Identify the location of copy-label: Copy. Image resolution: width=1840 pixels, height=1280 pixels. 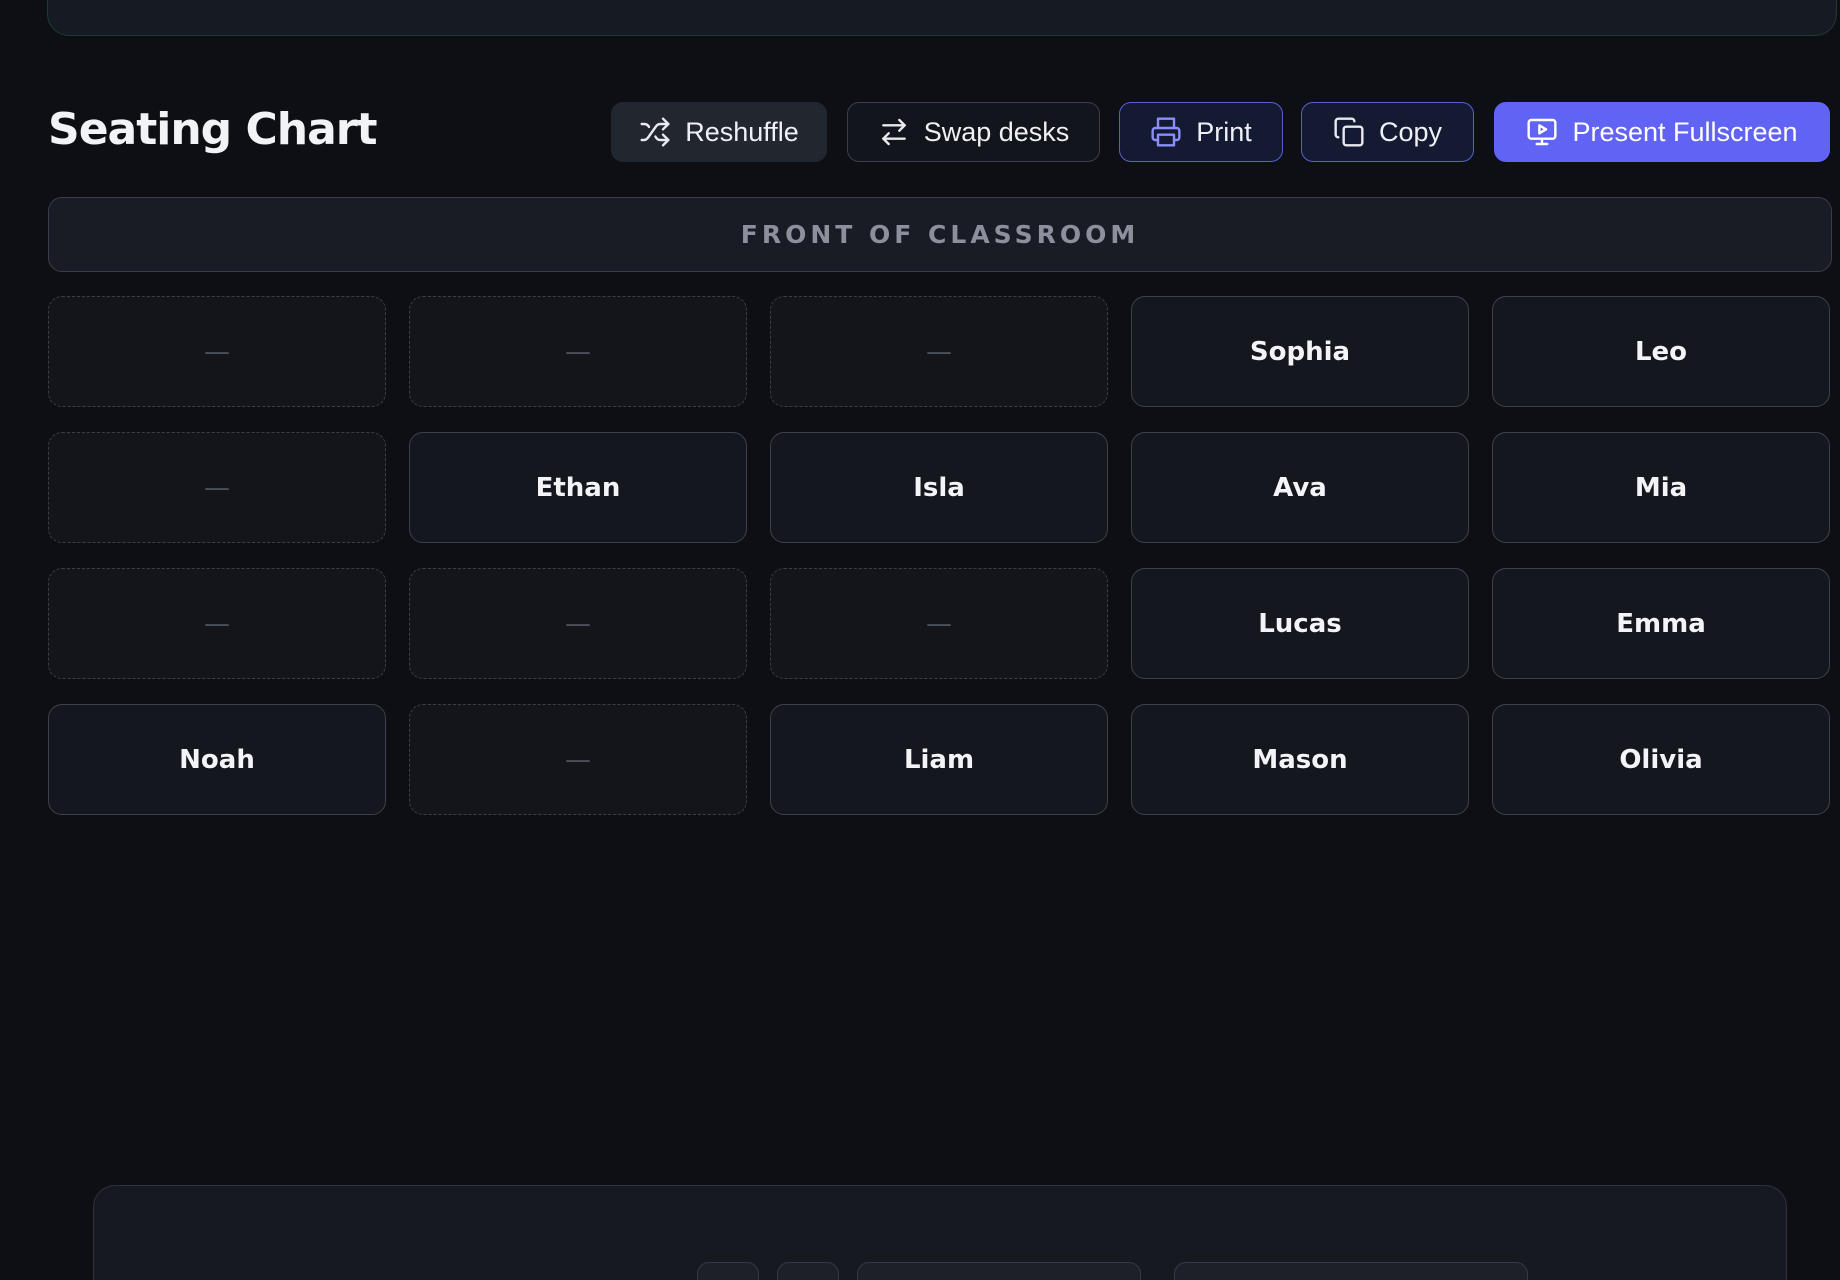
(1410, 131).